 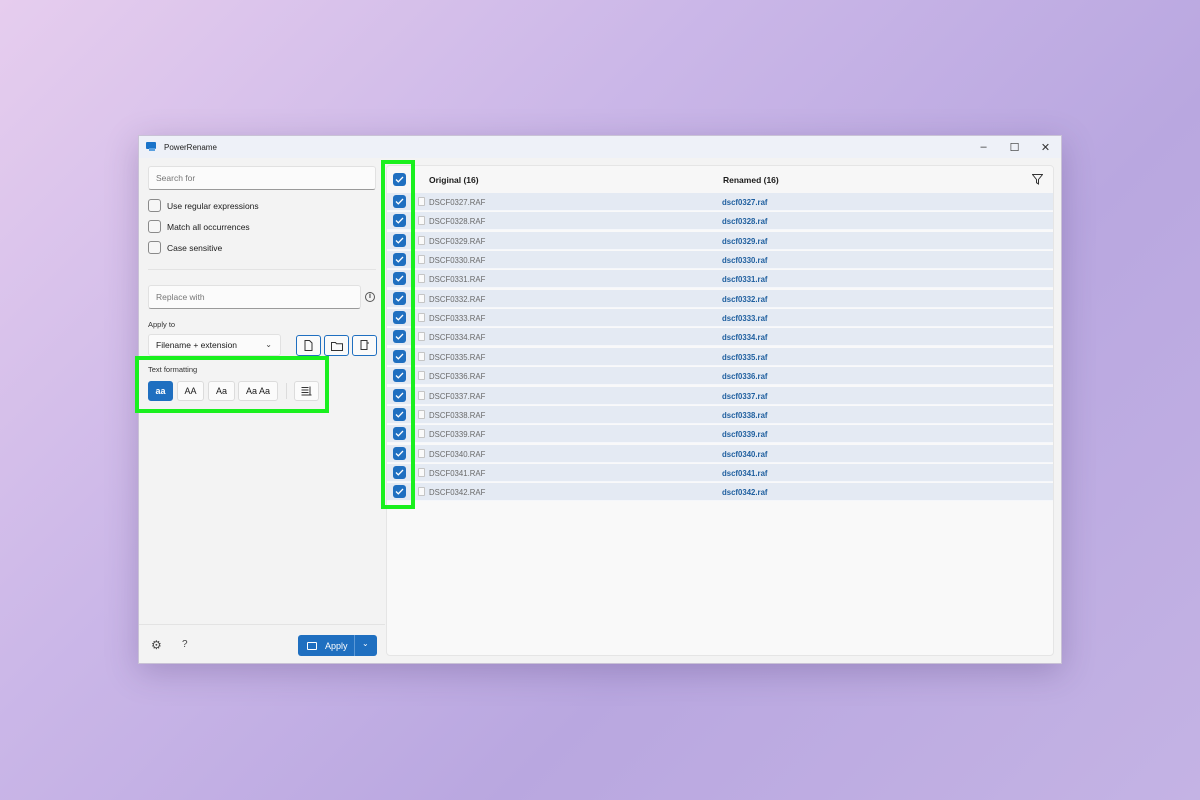 I want to click on match-all-option: Match all occurrences, so click(x=199, y=226).